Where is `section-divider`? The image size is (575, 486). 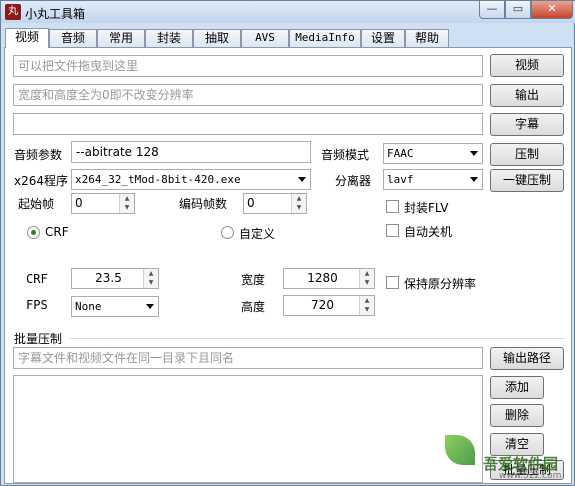 section-divider is located at coordinates (317, 338).